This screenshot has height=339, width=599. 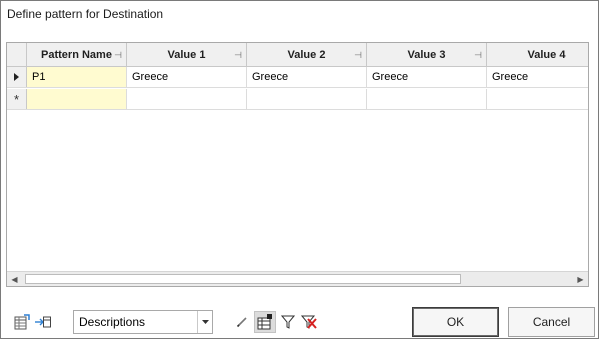 I want to click on cell-value-3: Greece, so click(x=427, y=77).